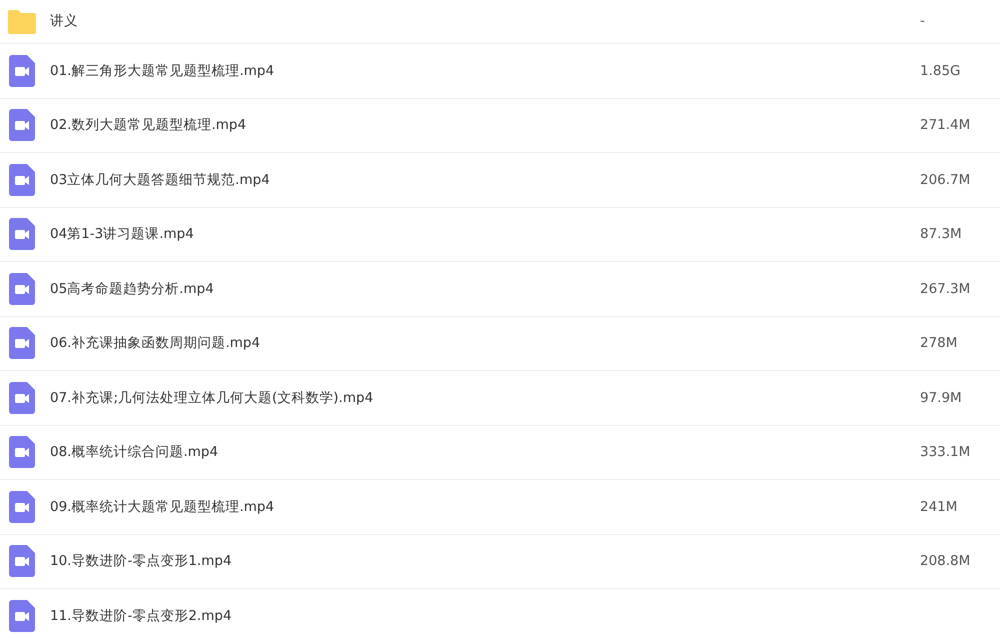 This screenshot has width=1000, height=638. I want to click on file-size: -, so click(923, 22).